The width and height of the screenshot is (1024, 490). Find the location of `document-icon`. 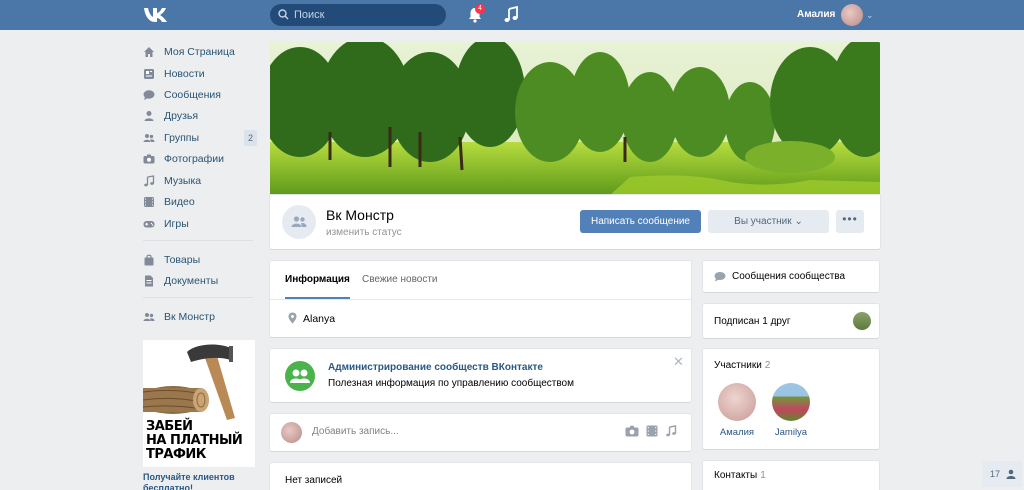

document-icon is located at coordinates (149, 281).